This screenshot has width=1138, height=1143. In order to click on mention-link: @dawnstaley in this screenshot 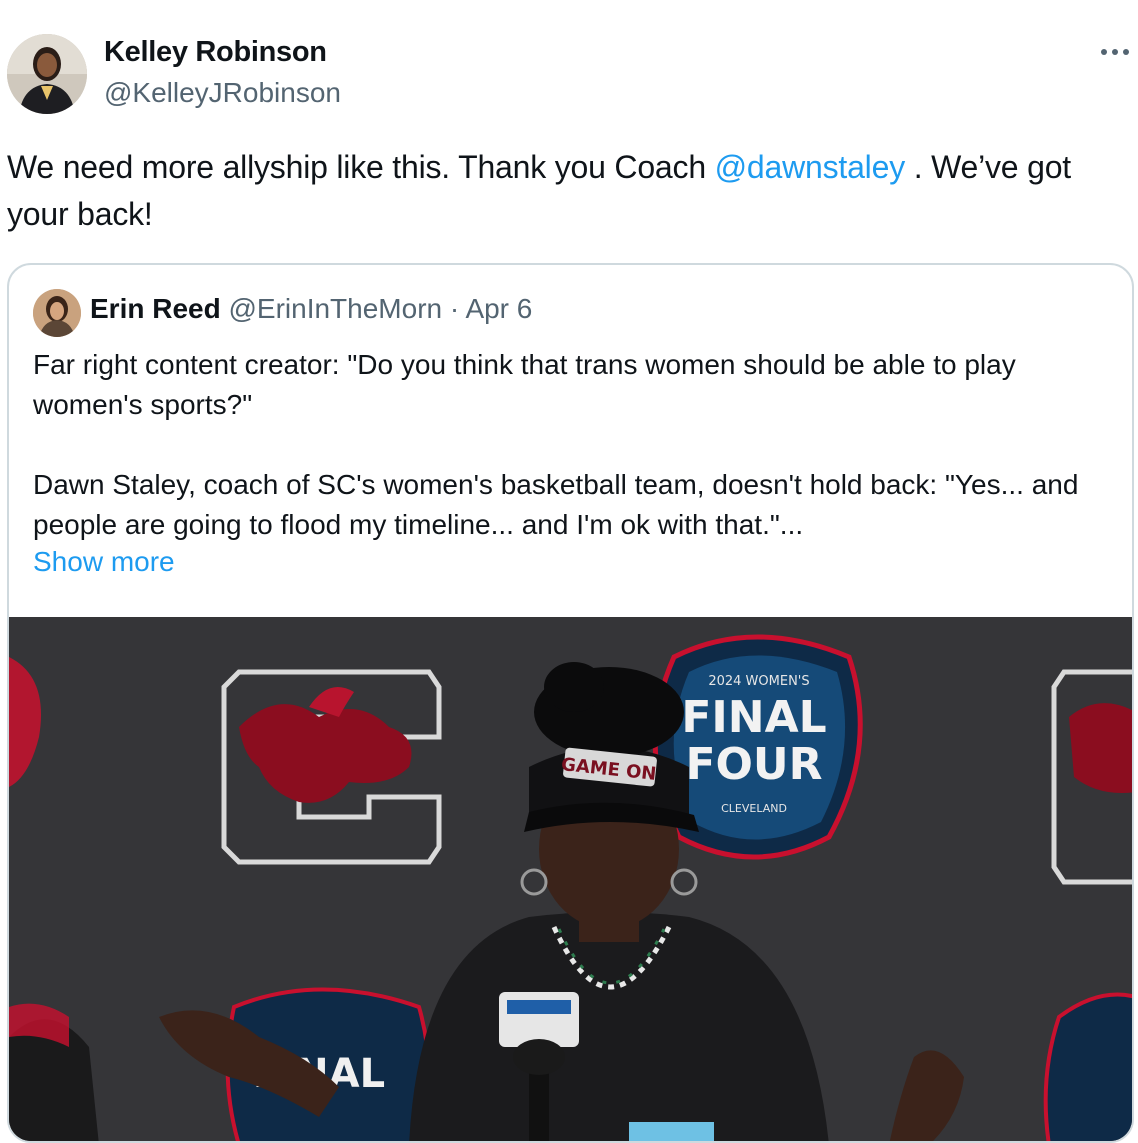, I will do `click(810, 167)`.